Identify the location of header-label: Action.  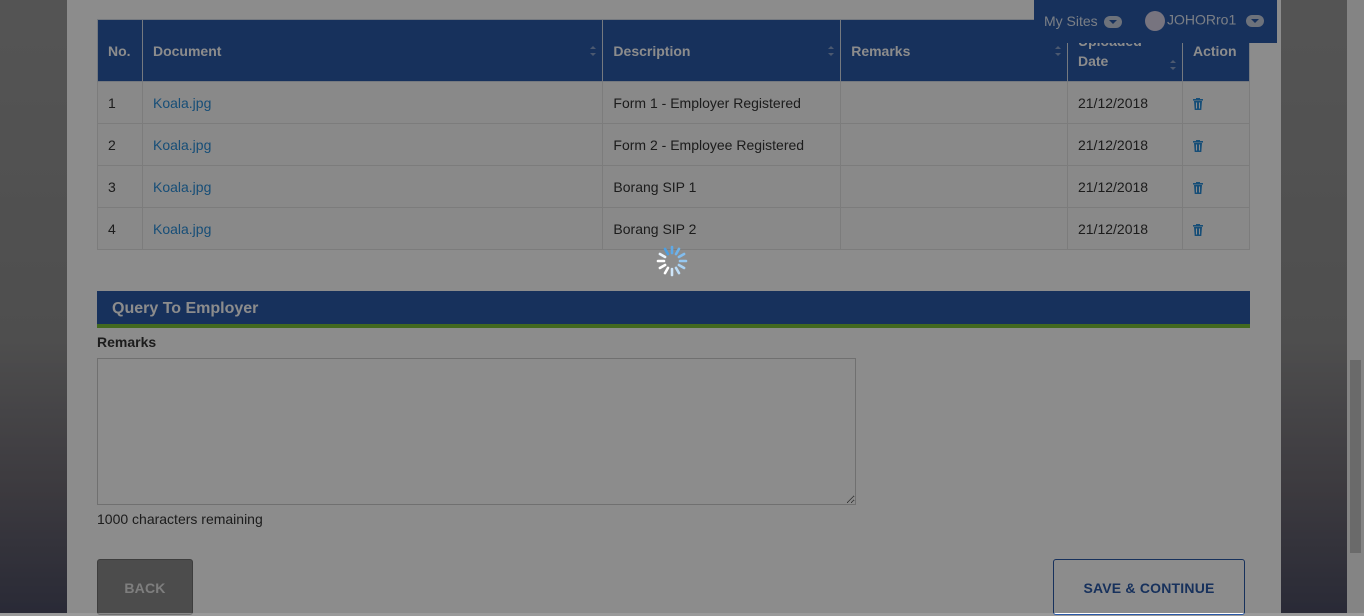
(1214, 50).